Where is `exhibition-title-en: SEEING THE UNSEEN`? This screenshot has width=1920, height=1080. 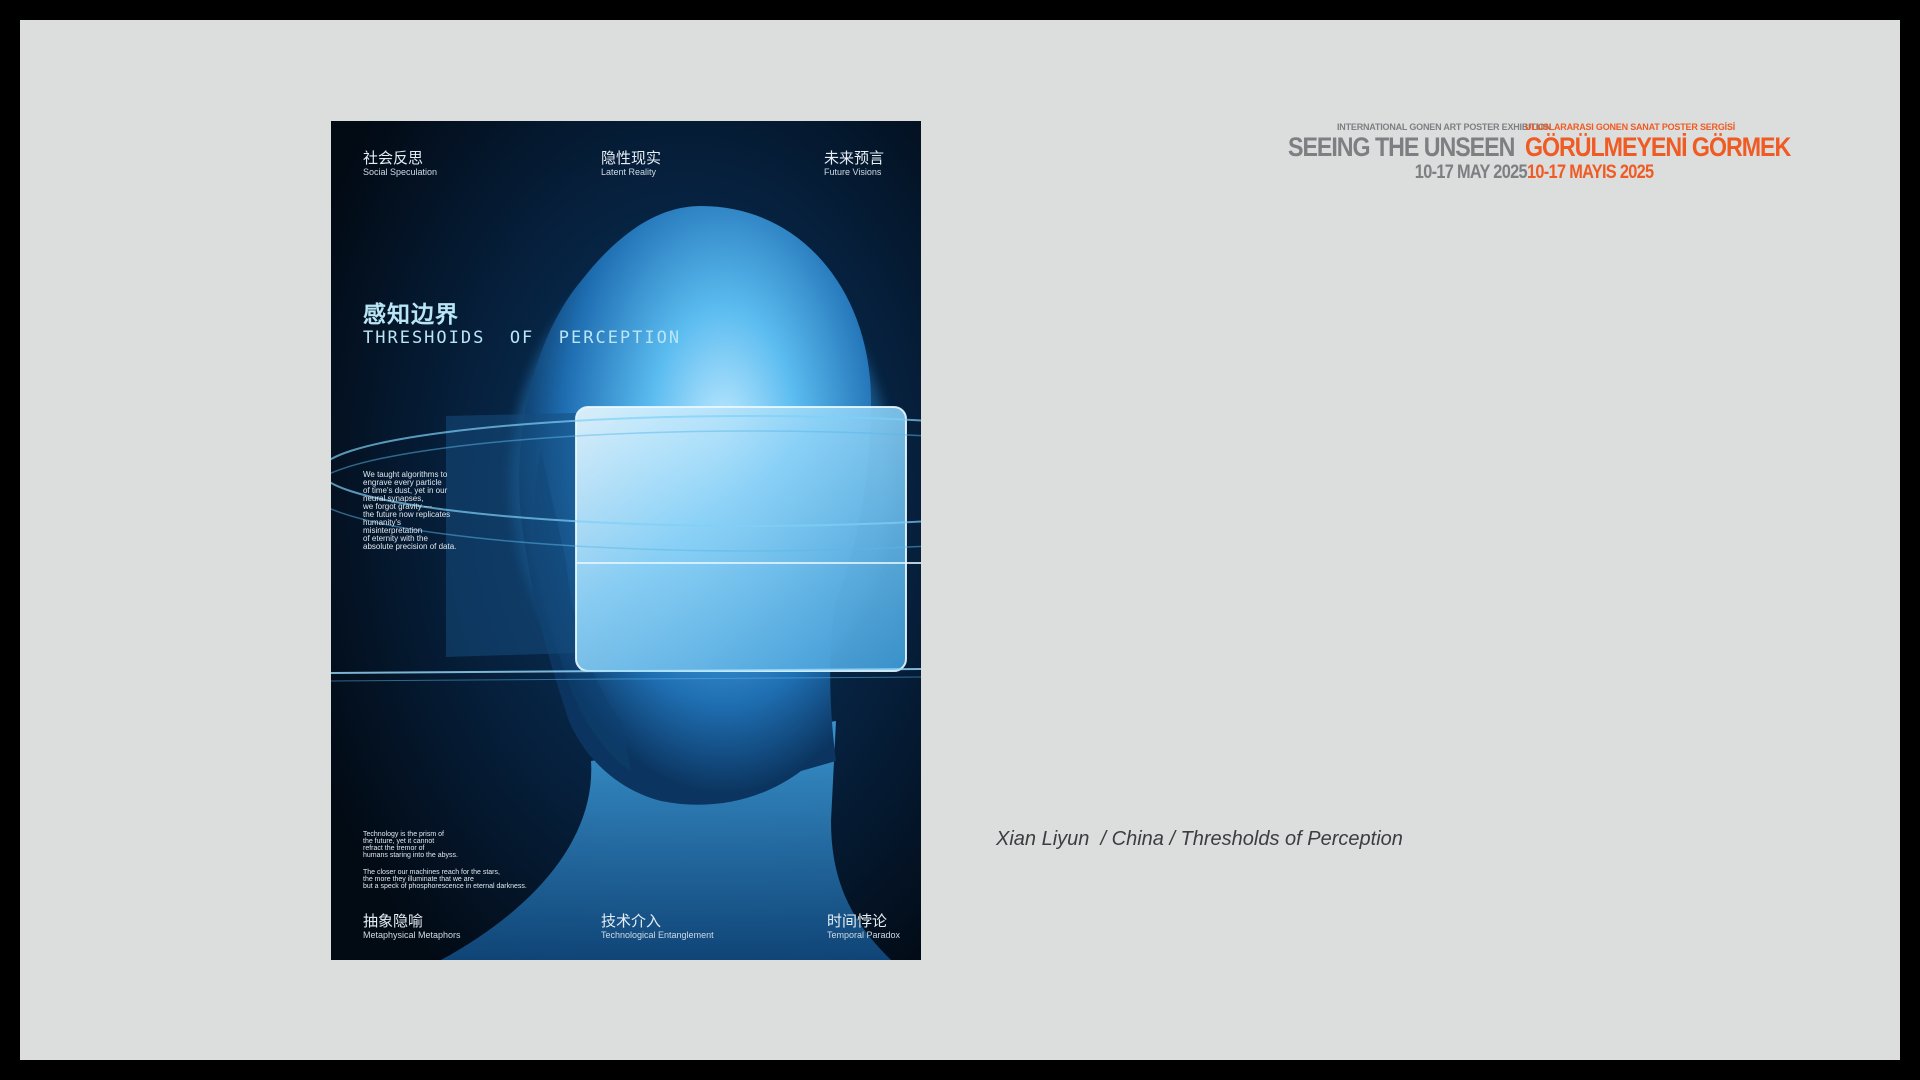 exhibition-title-en: SEEING THE UNSEEN is located at coordinates (1401, 147).